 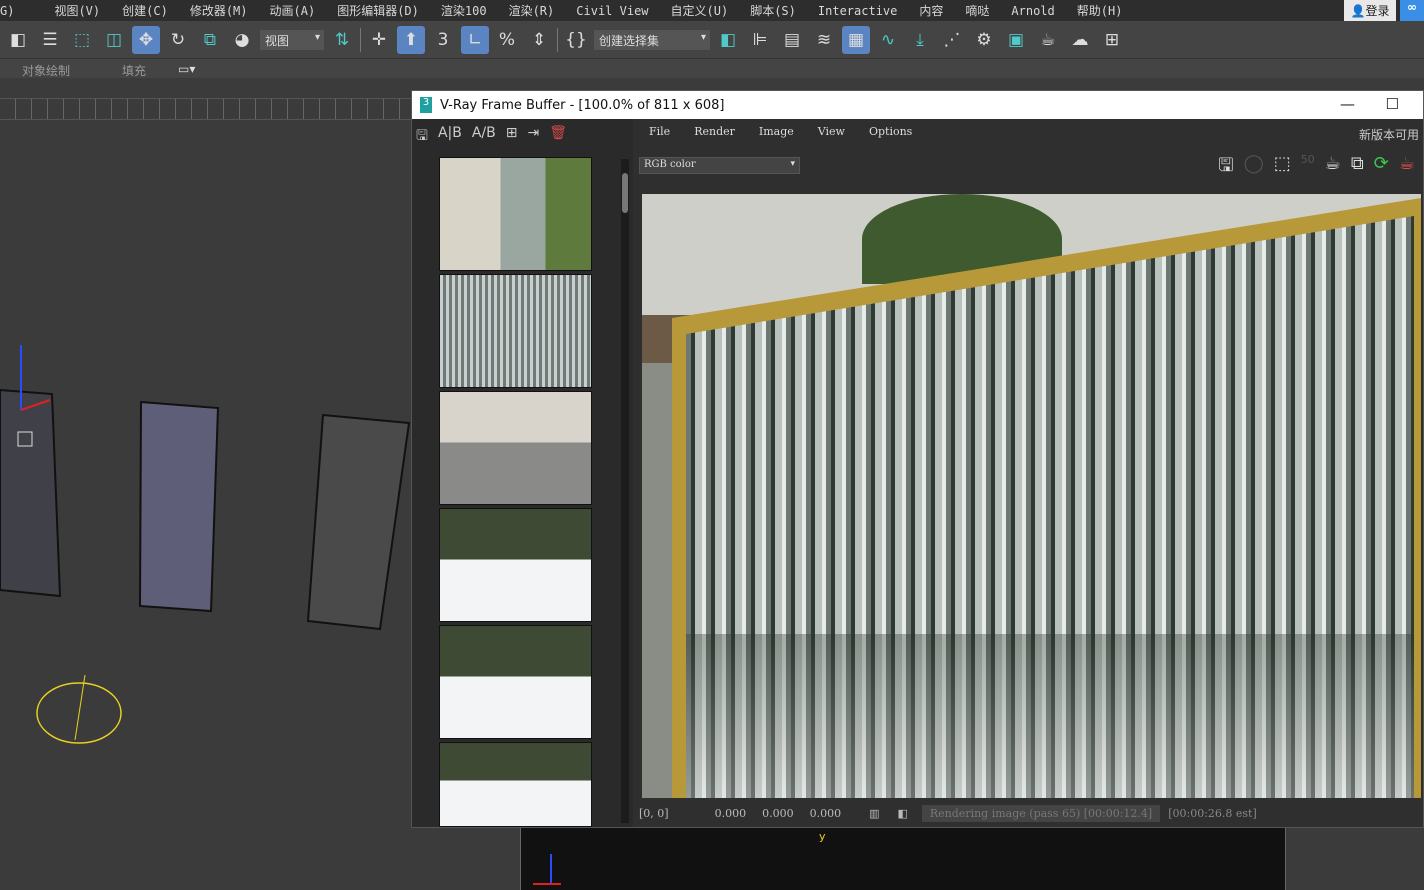 I want to click on select-by-name-icon: ☰, so click(x=50, y=40).